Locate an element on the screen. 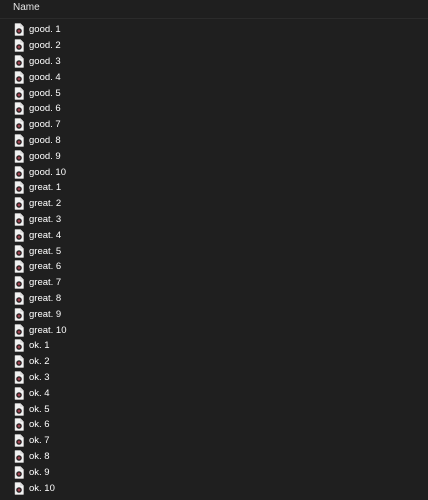 The width and height of the screenshot is (428, 500). file-row: great. 1 is located at coordinates (214, 188).